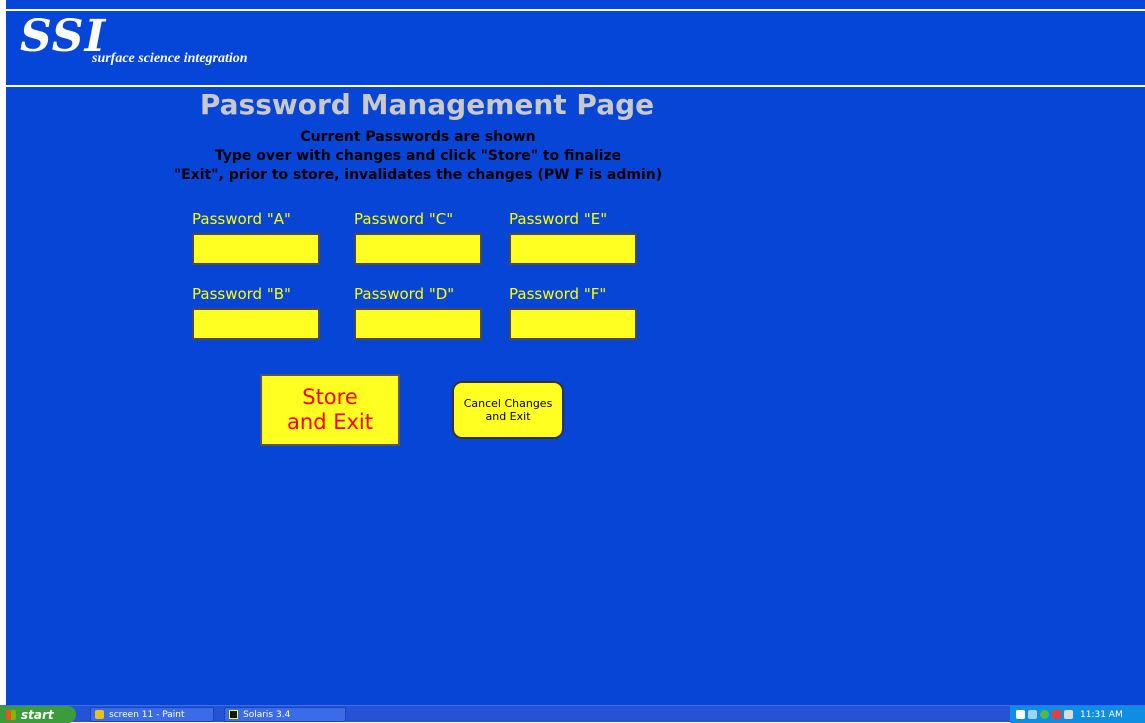 The width and height of the screenshot is (1145, 723). What do you see at coordinates (404, 294) in the screenshot?
I see `password-d-label: Password "D"` at bounding box center [404, 294].